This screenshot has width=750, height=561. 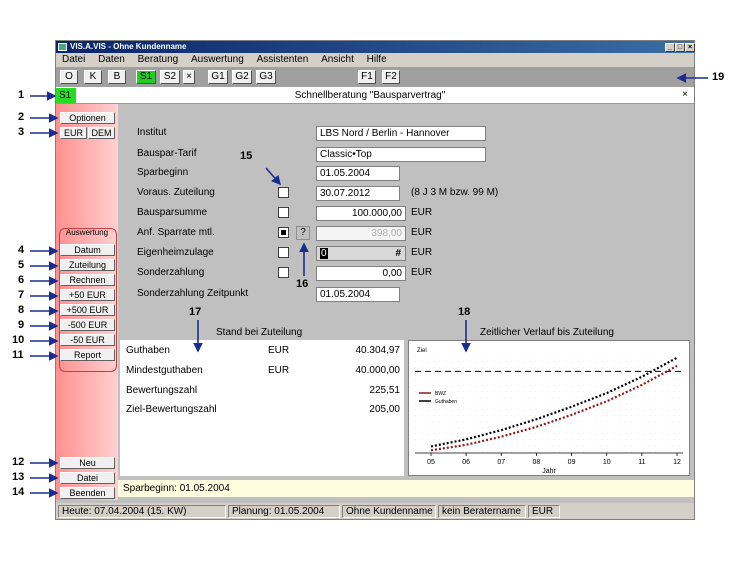 What do you see at coordinates (21, 295) in the screenshot?
I see `callout-7: 7` at bounding box center [21, 295].